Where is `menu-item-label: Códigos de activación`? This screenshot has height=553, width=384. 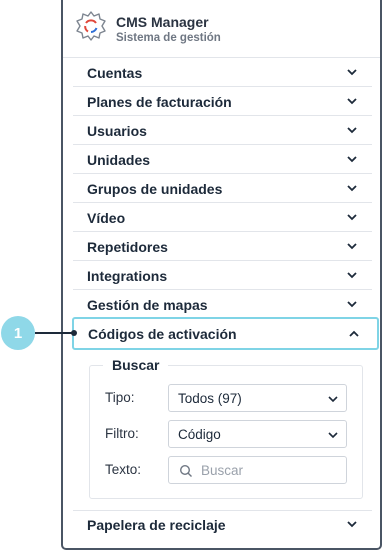 menu-item-label: Códigos de activación is located at coordinates (162, 334).